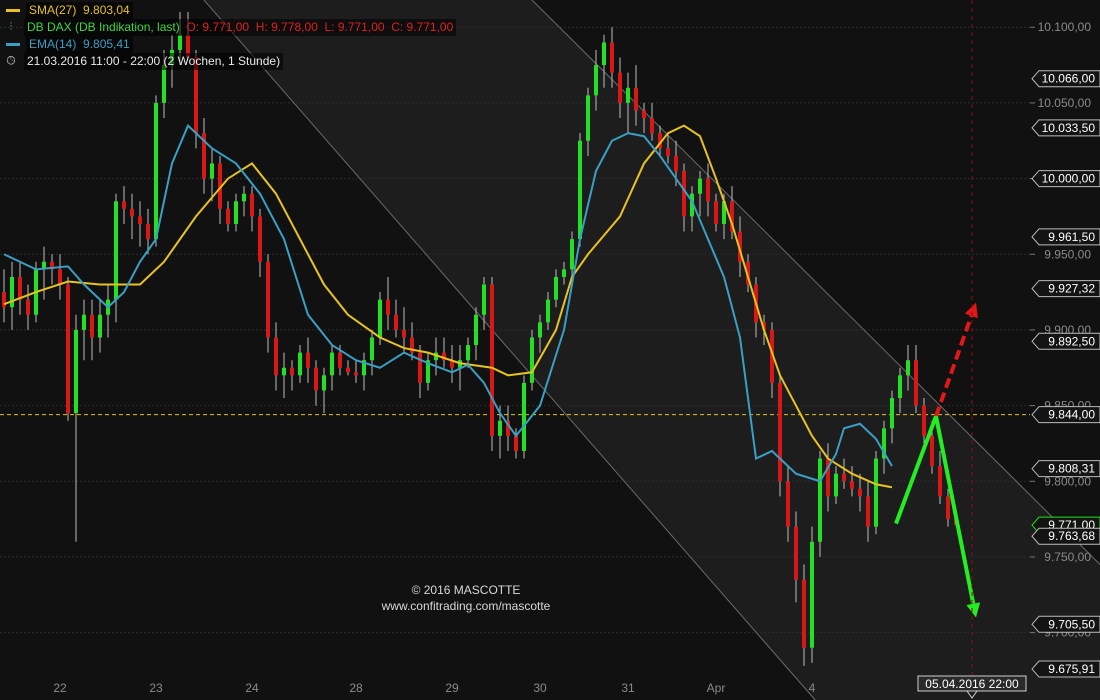 The width and height of the screenshot is (1100, 700). I want to click on price-marker-label-11: 9.675,91, so click(1071, 669).